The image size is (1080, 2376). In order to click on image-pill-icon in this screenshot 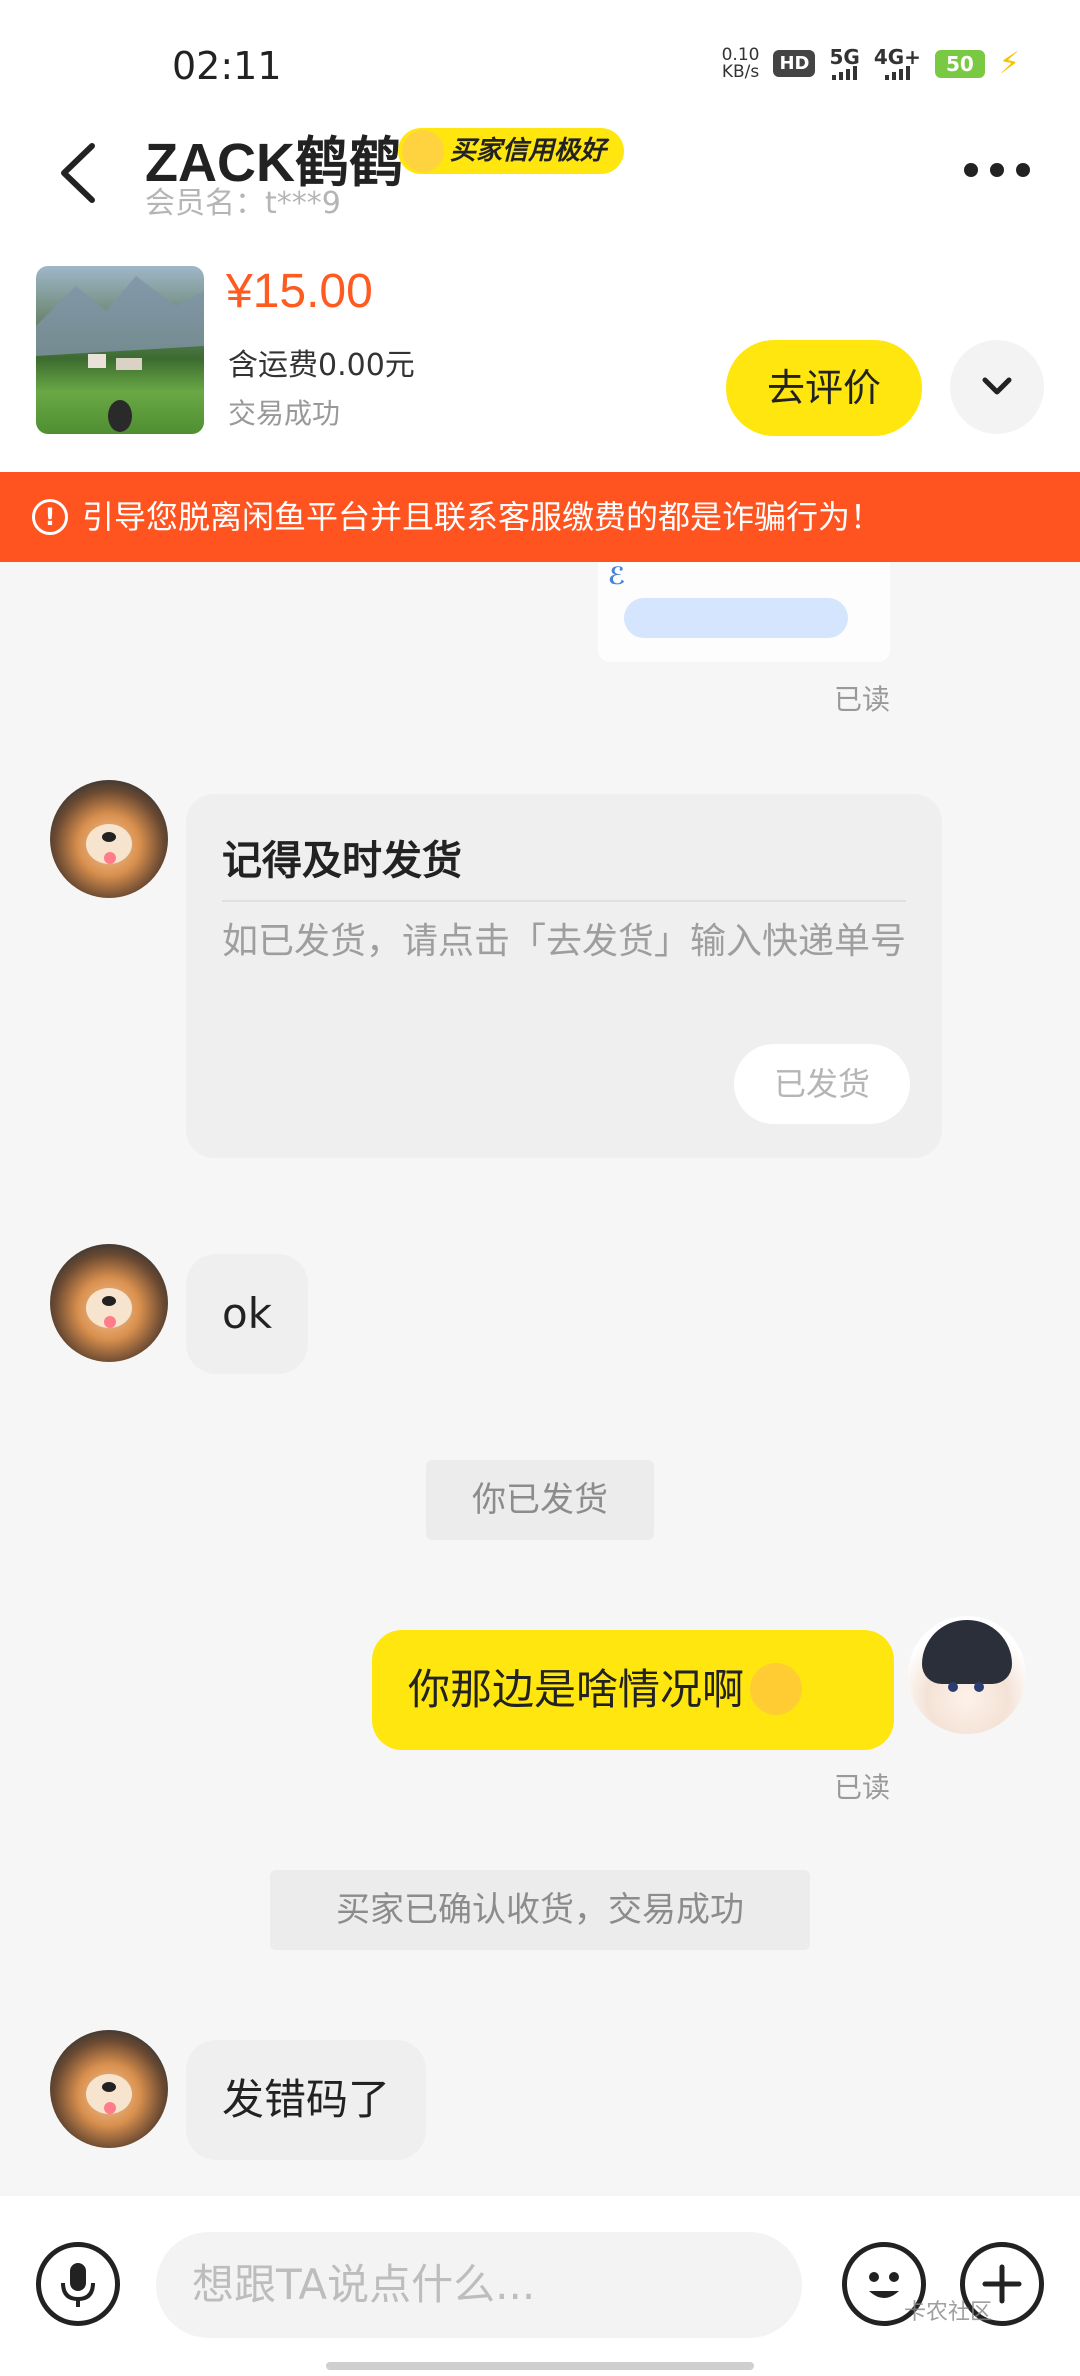, I will do `click(736, 618)`.